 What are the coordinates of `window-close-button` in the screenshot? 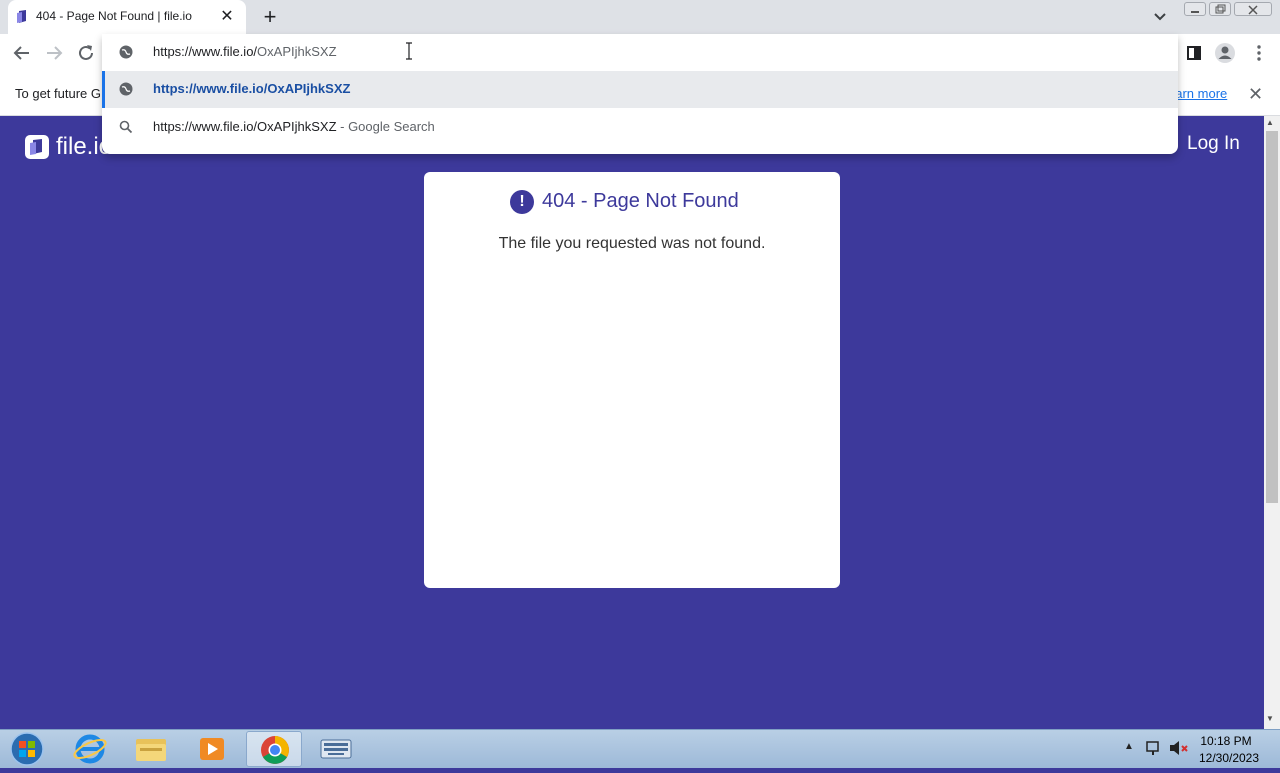 It's located at (1253, 9).